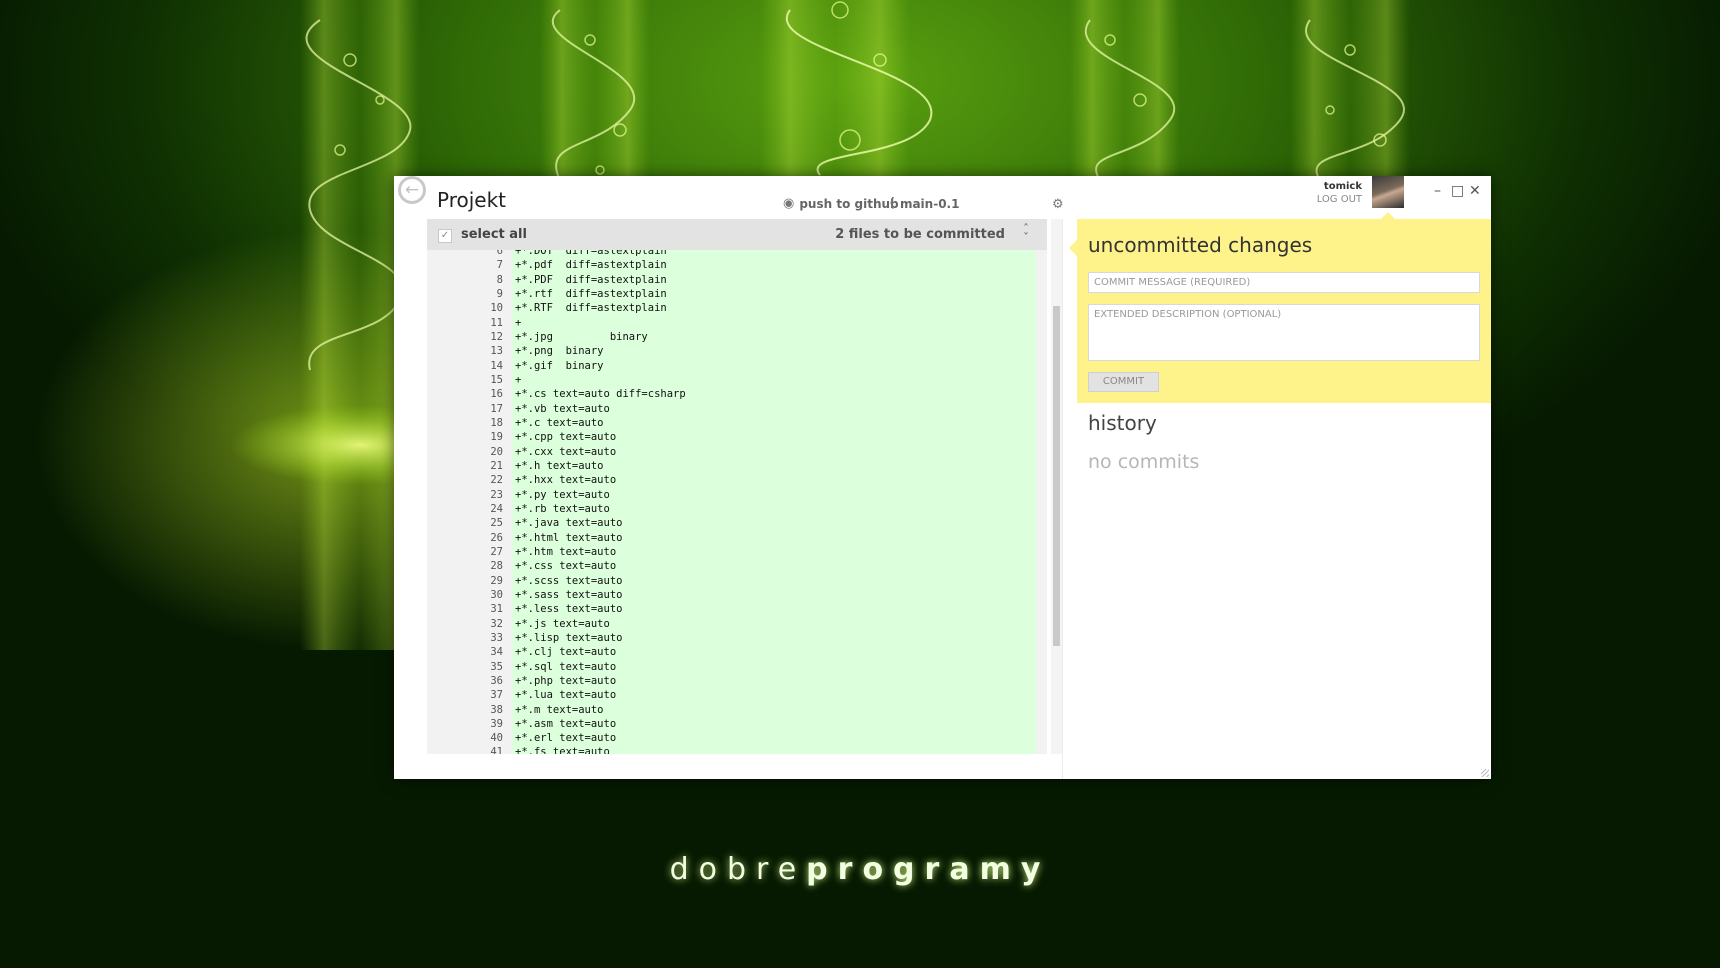  Describe the element at coordinates (738, 869) in the screenshot. I see `brand-logo-light: dobre` at that location.